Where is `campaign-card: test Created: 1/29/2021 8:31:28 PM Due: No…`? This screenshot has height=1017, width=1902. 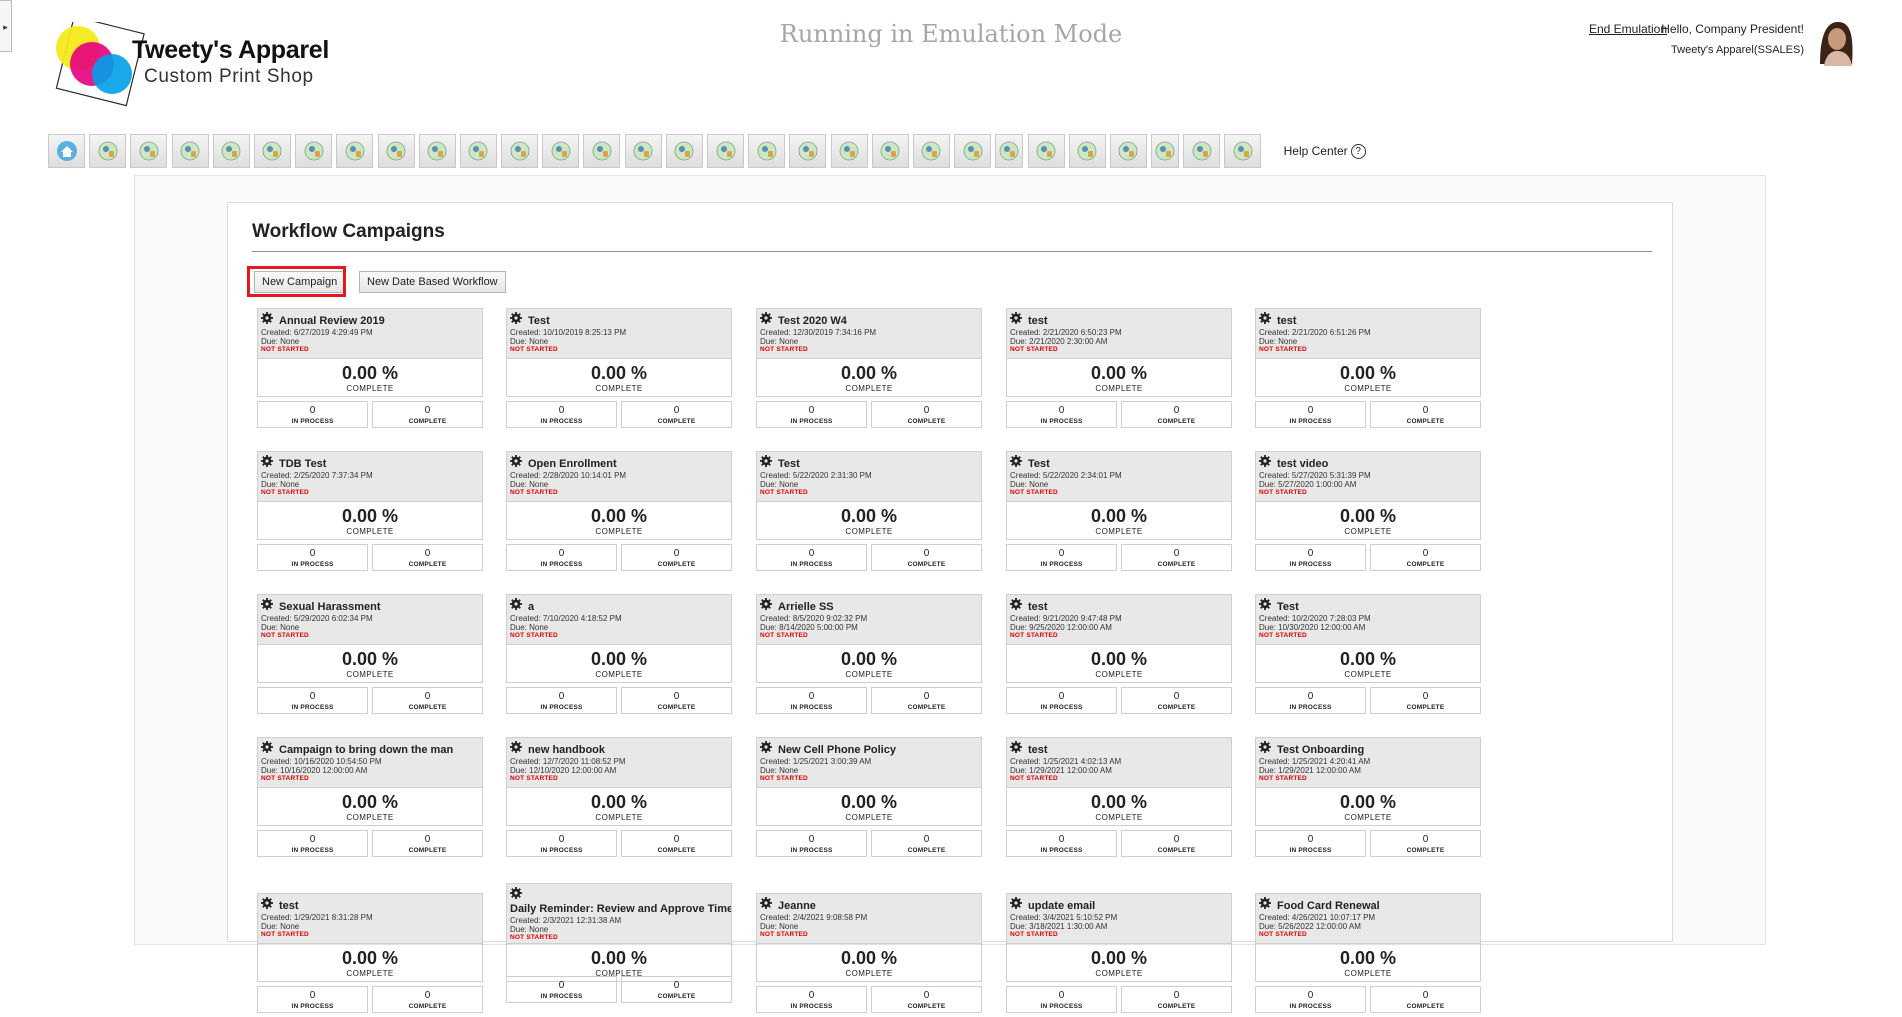
campaign-card: test Created: 1/29/2021 8:31:28 PM Due: No… is located at coordinates (370, 955).